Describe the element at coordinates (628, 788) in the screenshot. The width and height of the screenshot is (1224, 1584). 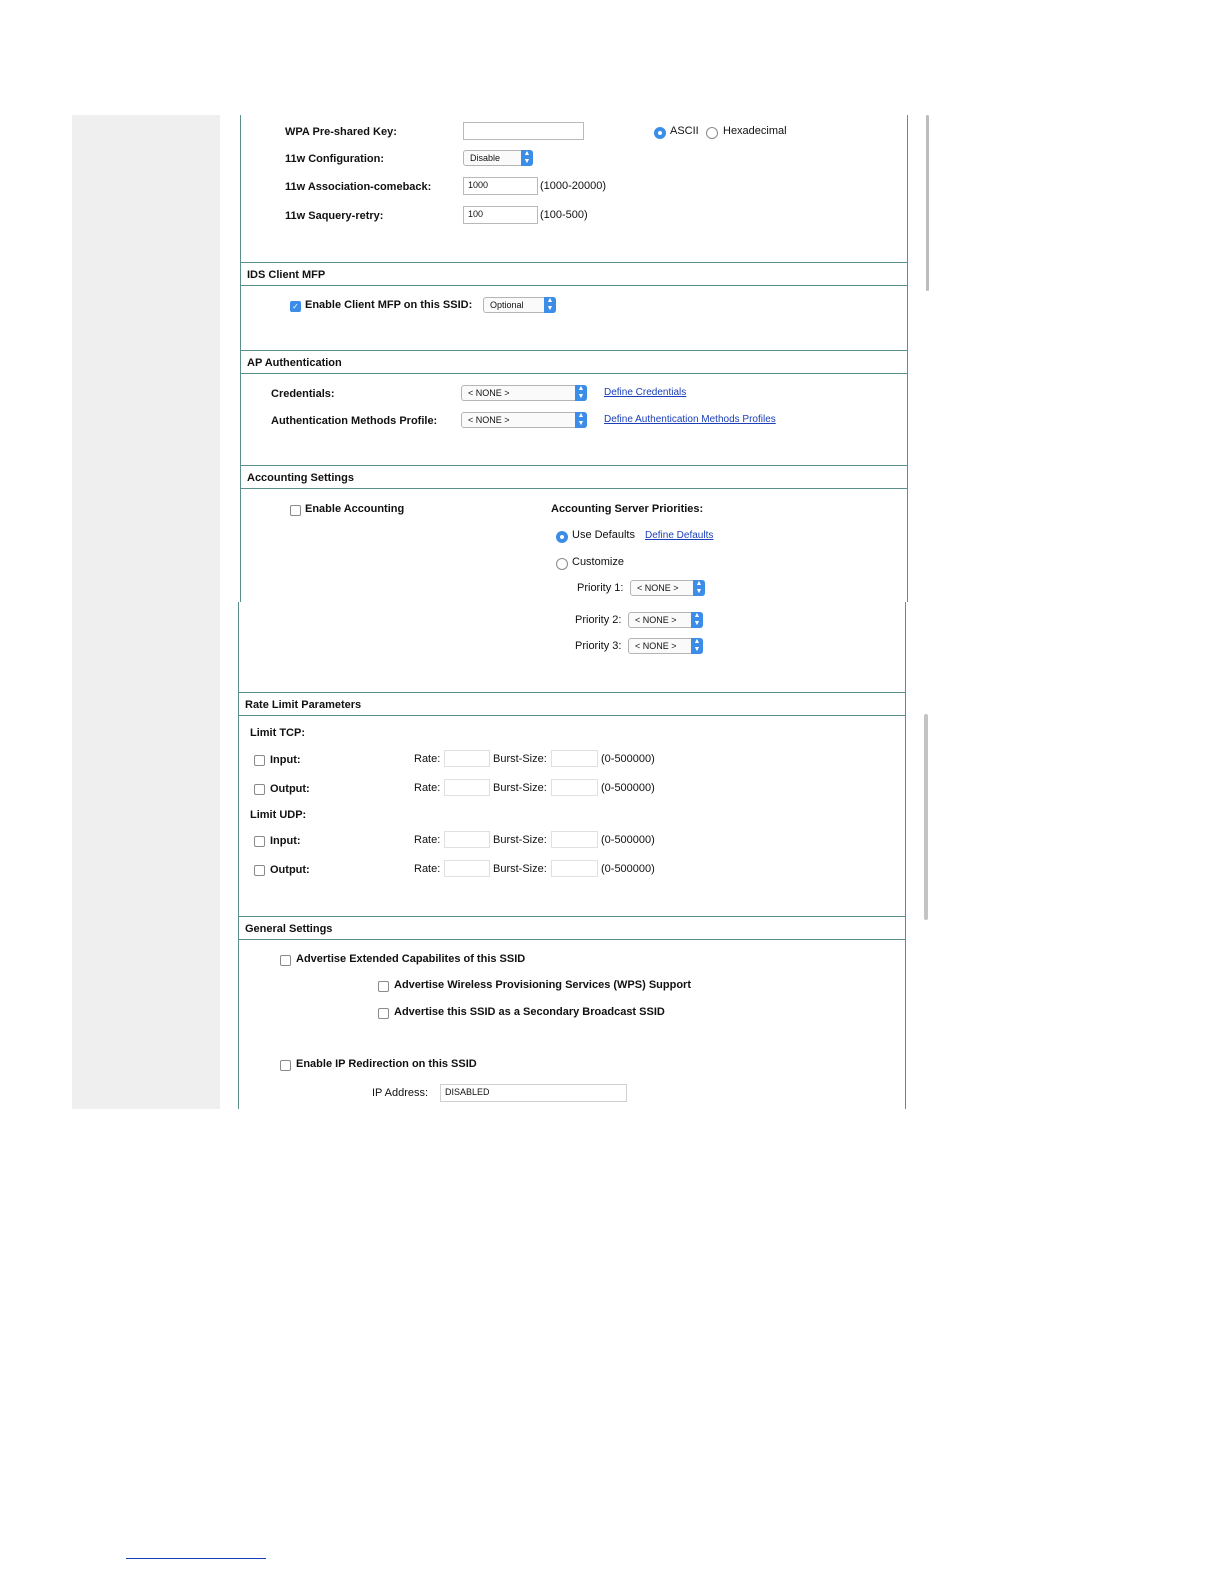
I see `tcp-output-range: (0-500000)` at that location.